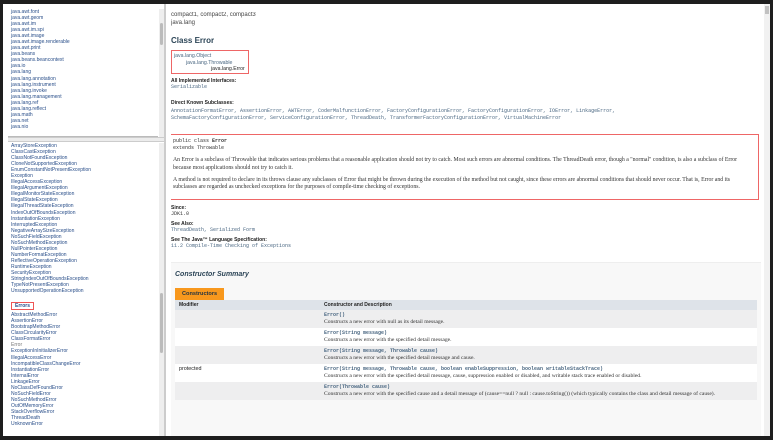  Describe the element at coordinates (86, 139) in the screenshot. I see `pane-divider` at that location.